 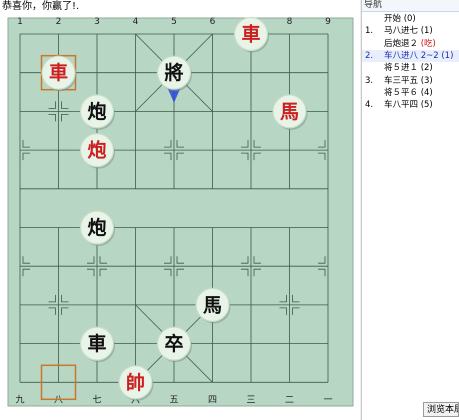 I want to click on move-notation-text: 将５平６ (4), so click(x=408, y=92).